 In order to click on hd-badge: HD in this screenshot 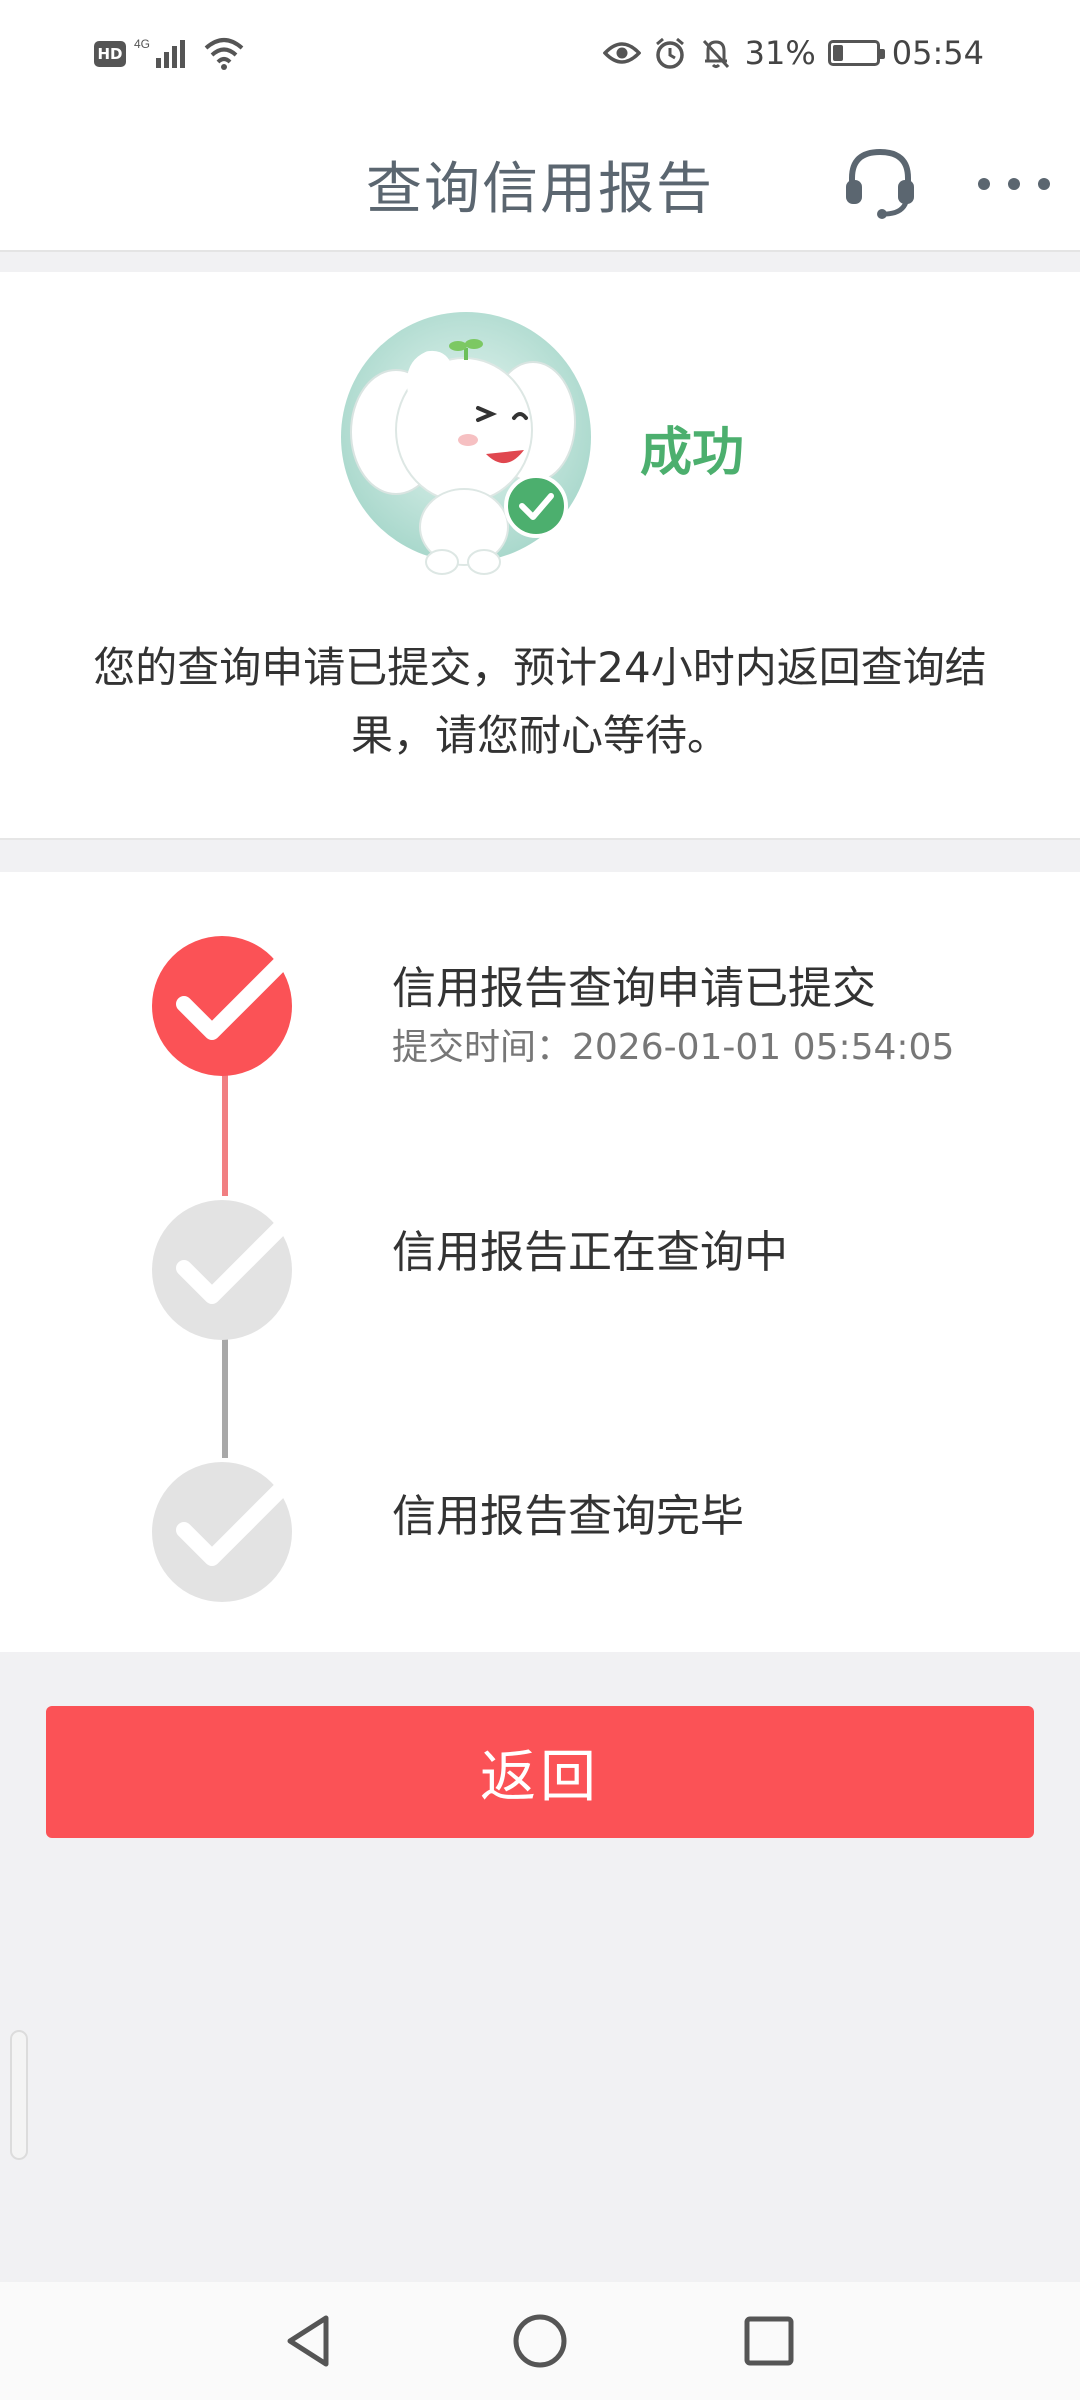, I will do `click(110, 54)`.